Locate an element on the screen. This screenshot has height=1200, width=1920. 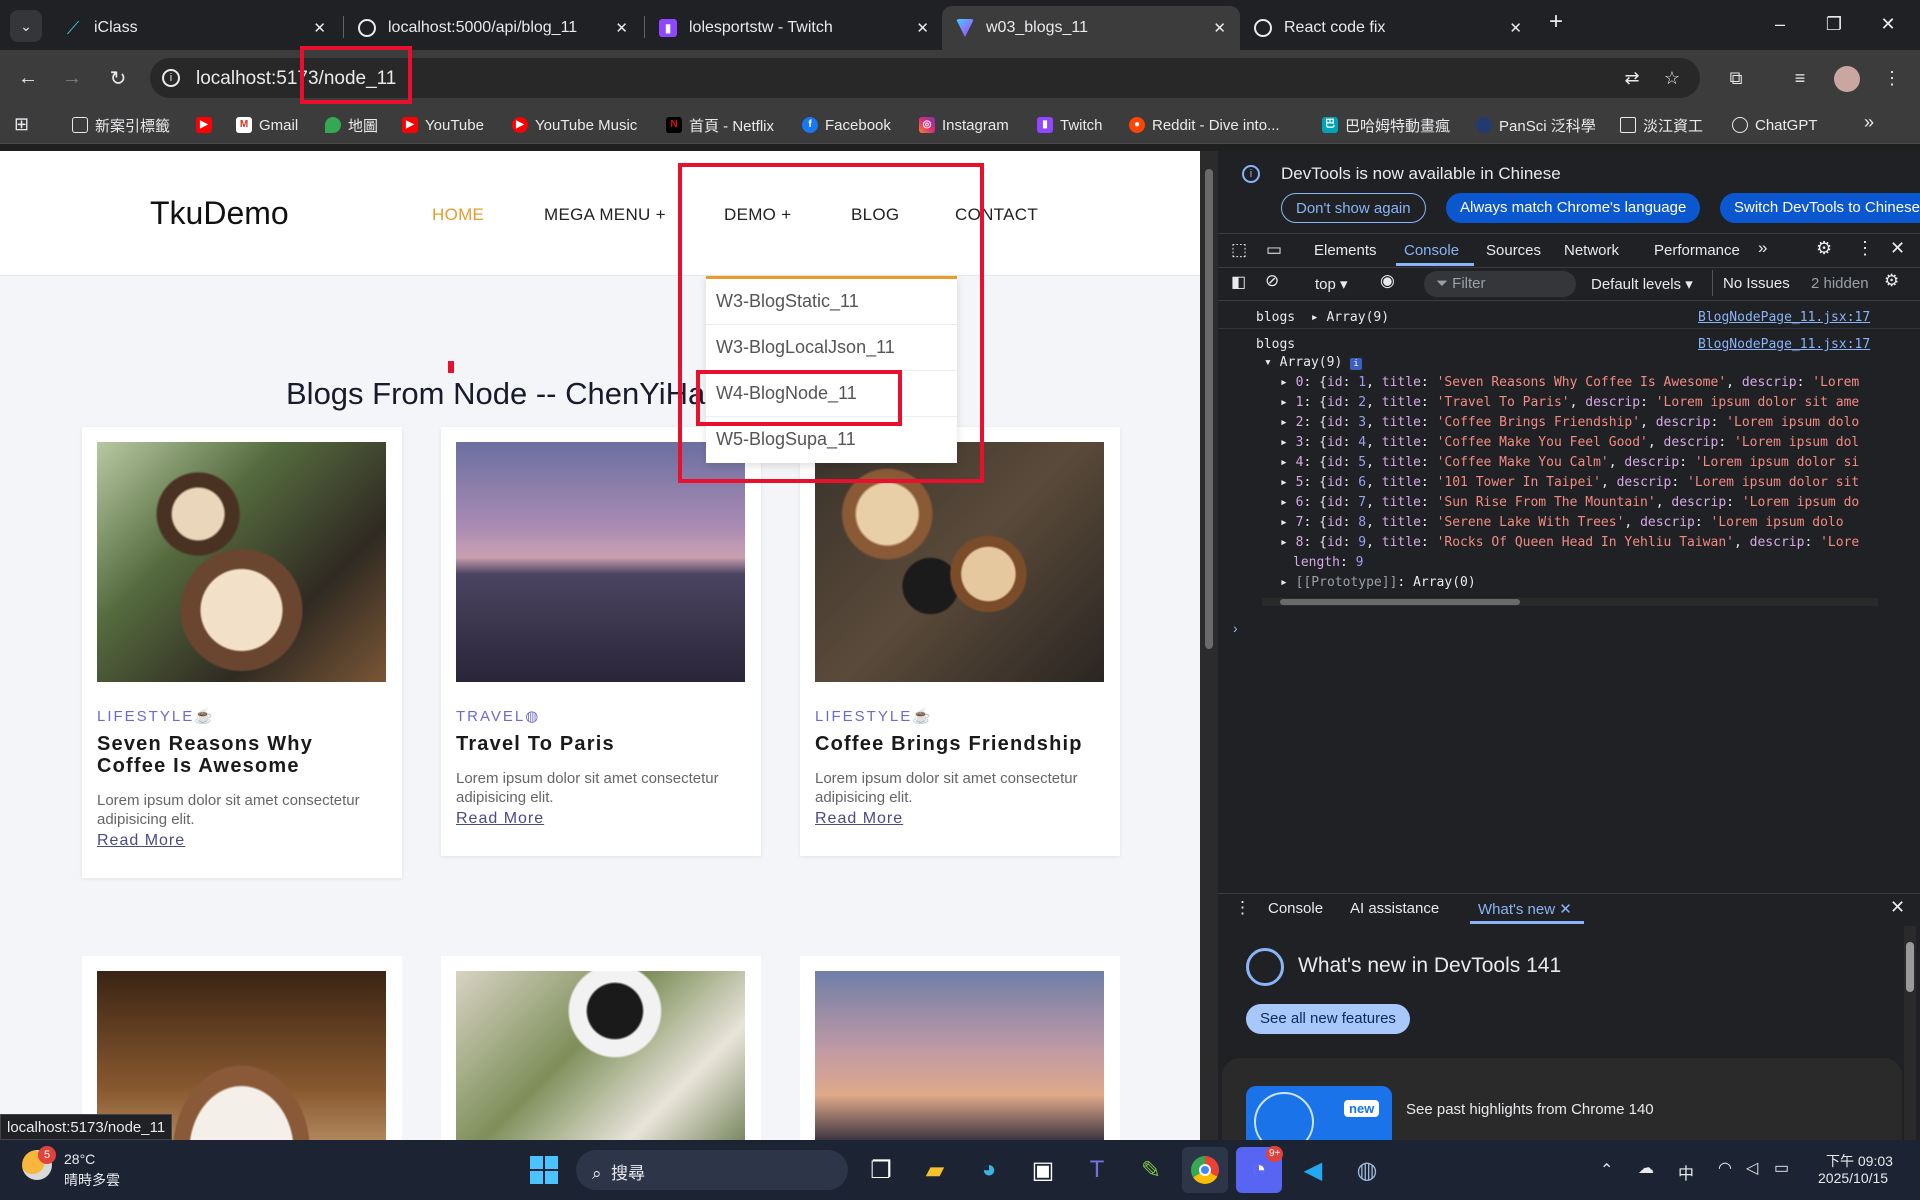
avatar is located at coordinates (1847, 79).